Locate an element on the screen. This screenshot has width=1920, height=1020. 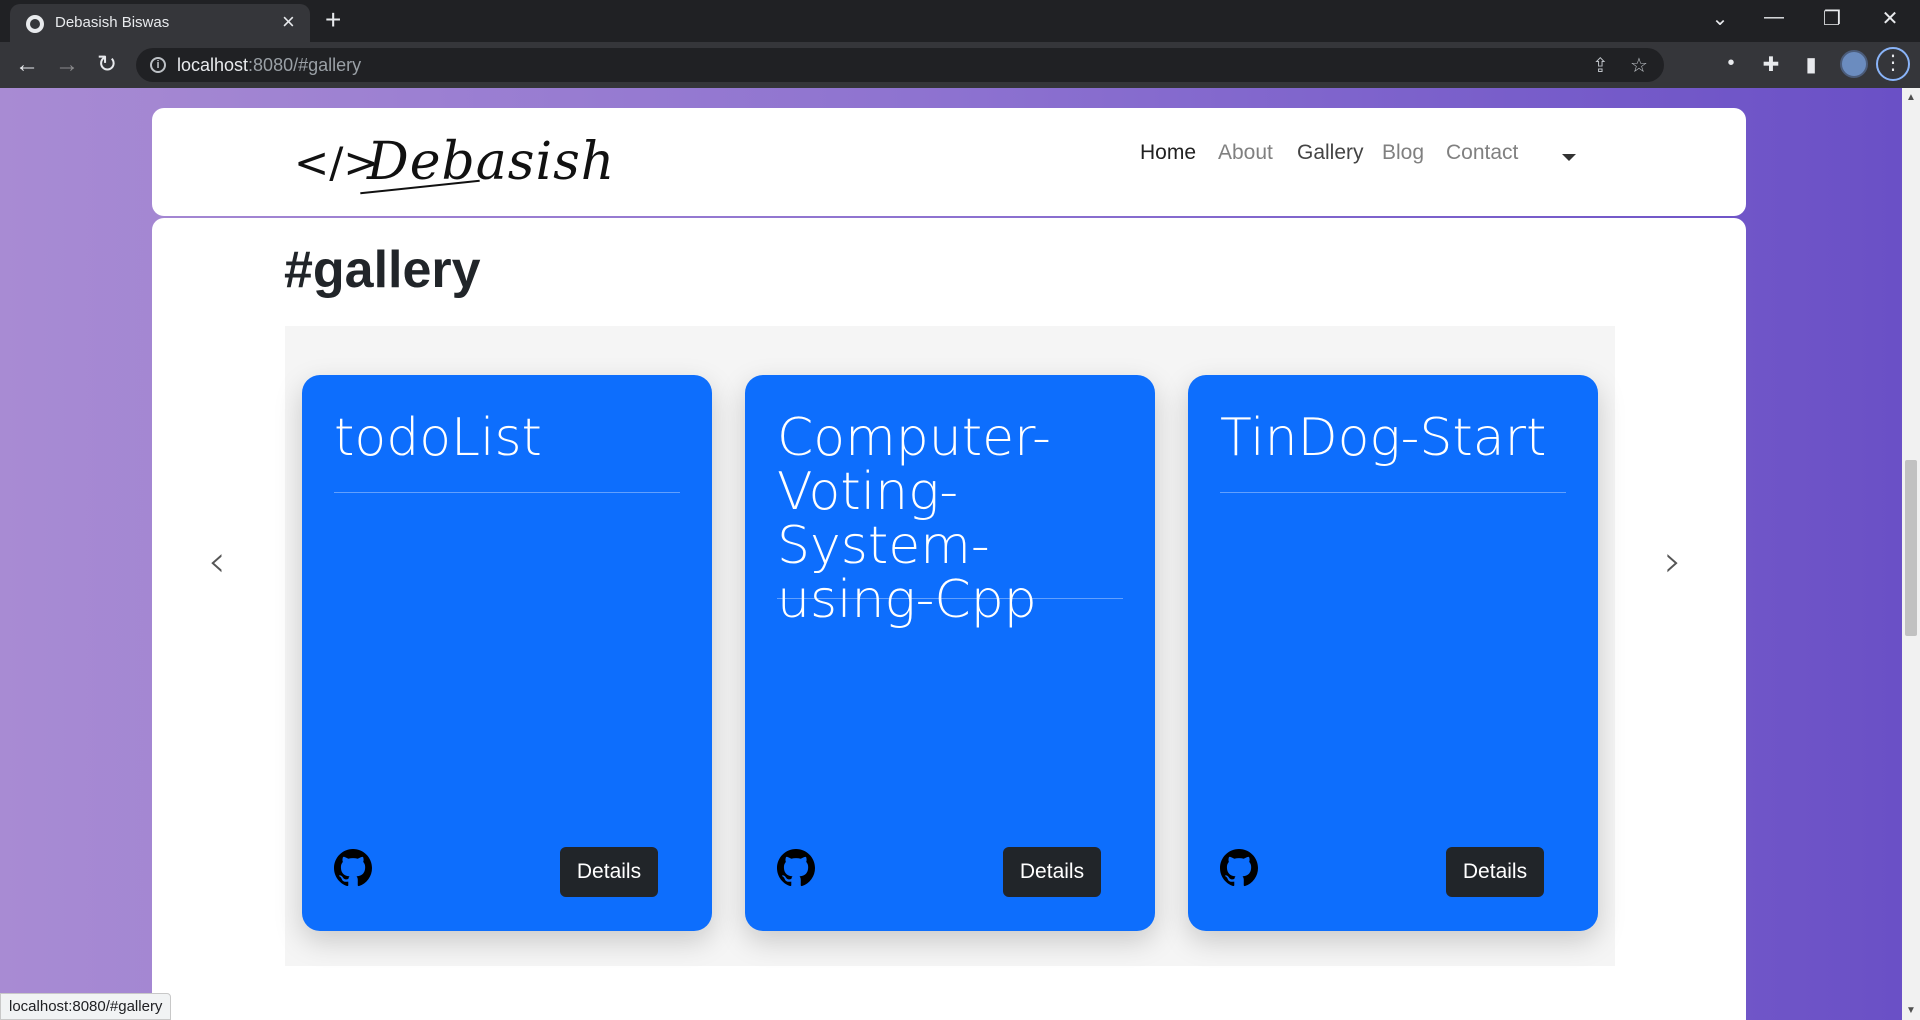
extensions-puzzle-icon: ✚ is located at coordinates (1771, 64).